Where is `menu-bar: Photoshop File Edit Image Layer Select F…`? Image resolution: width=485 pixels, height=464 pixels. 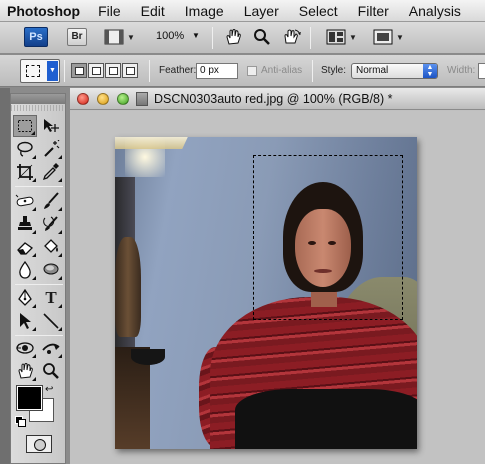
menu-bar: Photoshop File Edit Image Layer Select F… is located at coordinates (242, 11).